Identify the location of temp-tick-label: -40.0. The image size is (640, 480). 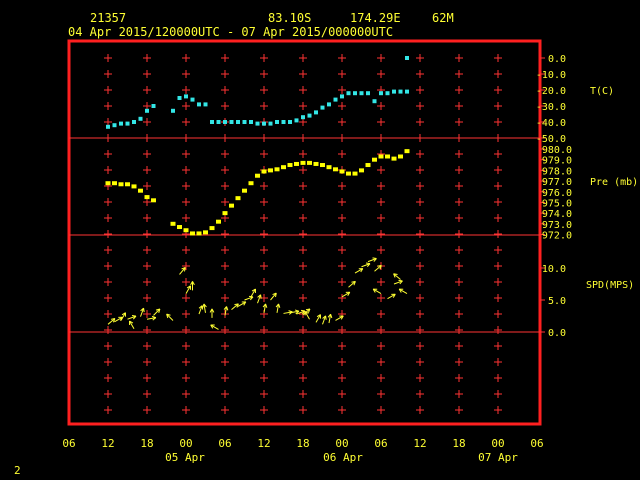
(551, 123).